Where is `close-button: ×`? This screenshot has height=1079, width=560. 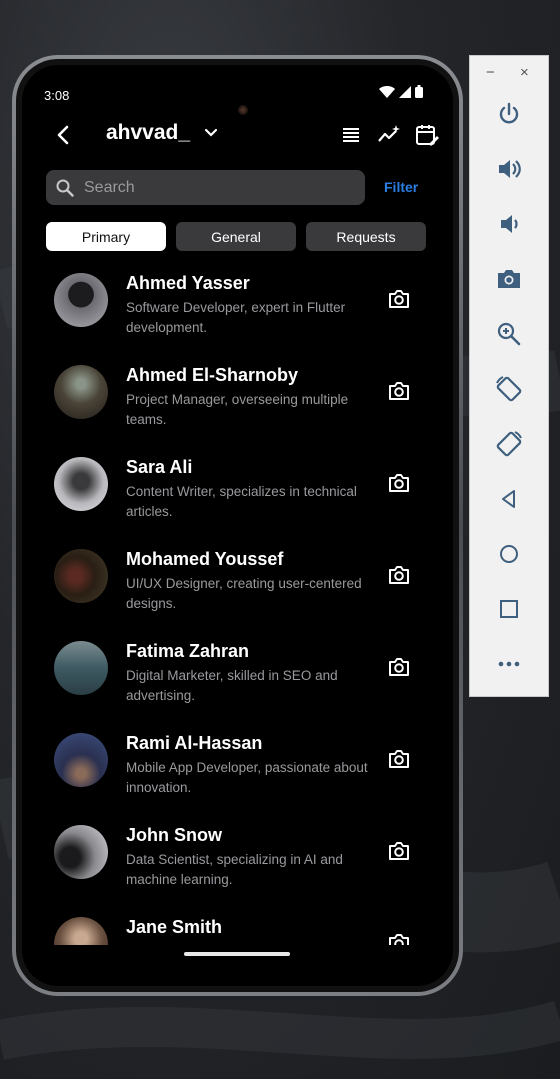
close-button: × is located at coordinates (524, 72).